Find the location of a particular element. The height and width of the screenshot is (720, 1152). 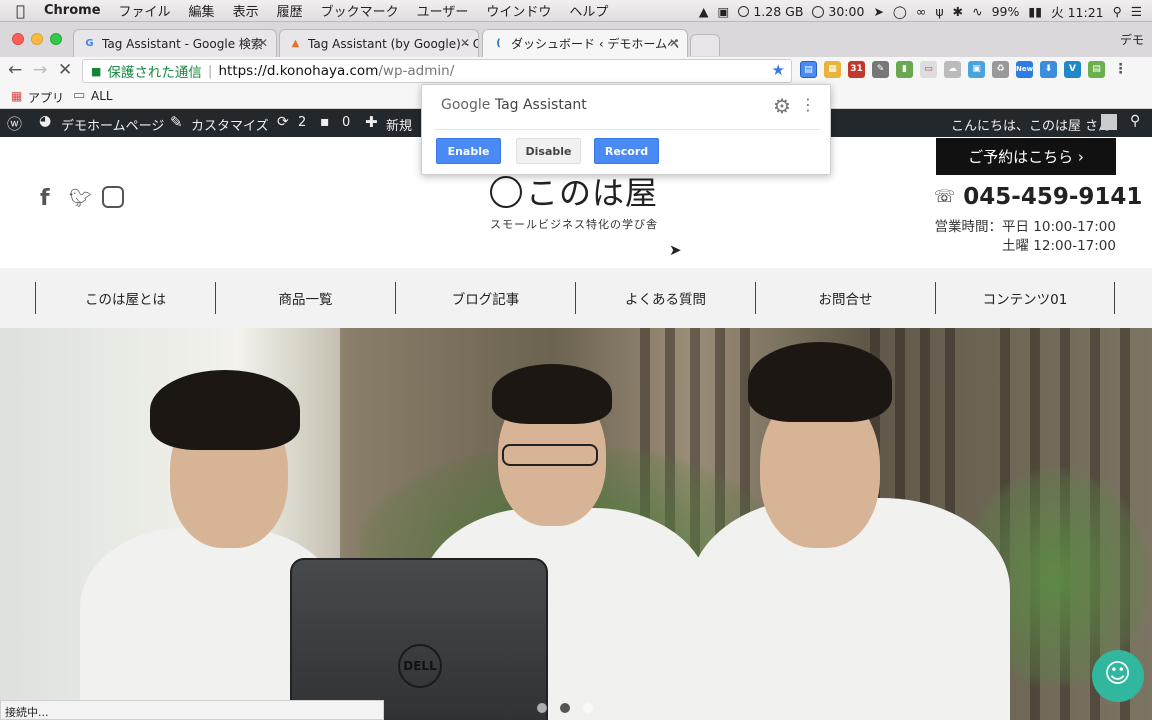

memory-readout: 1.28 GB is located at coordinates (770, 11).